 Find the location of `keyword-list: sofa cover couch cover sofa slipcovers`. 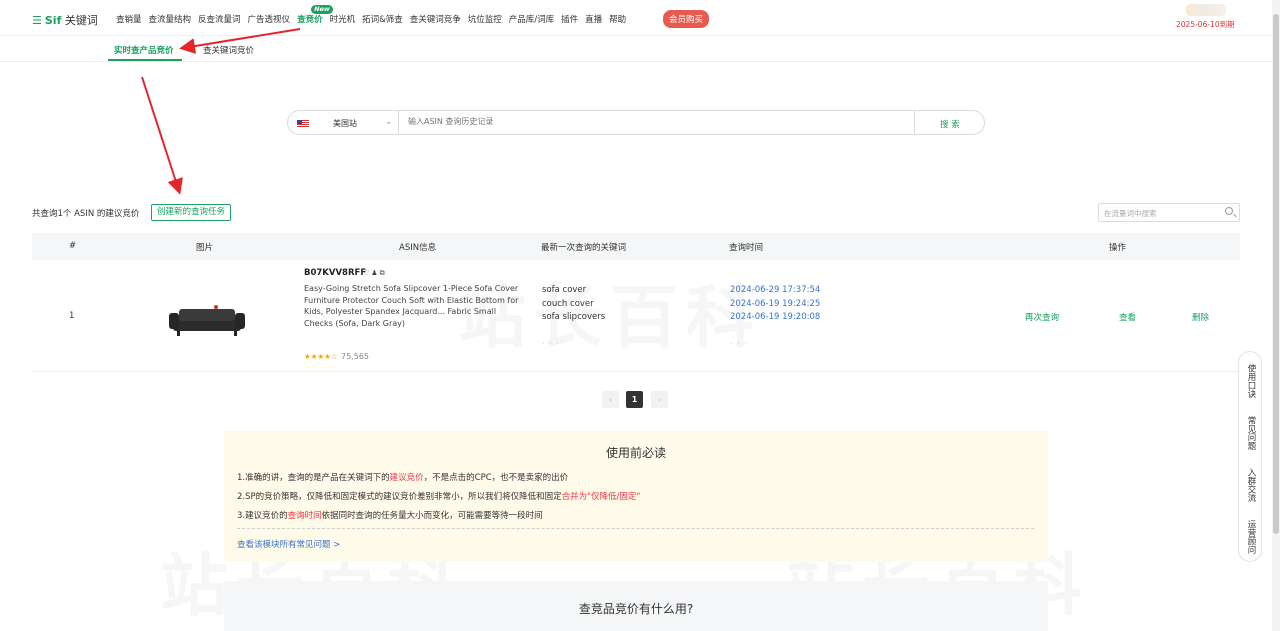

keyword-list: sofa cover couch cover sofa slipcovers is located at coordinates (573, 304).